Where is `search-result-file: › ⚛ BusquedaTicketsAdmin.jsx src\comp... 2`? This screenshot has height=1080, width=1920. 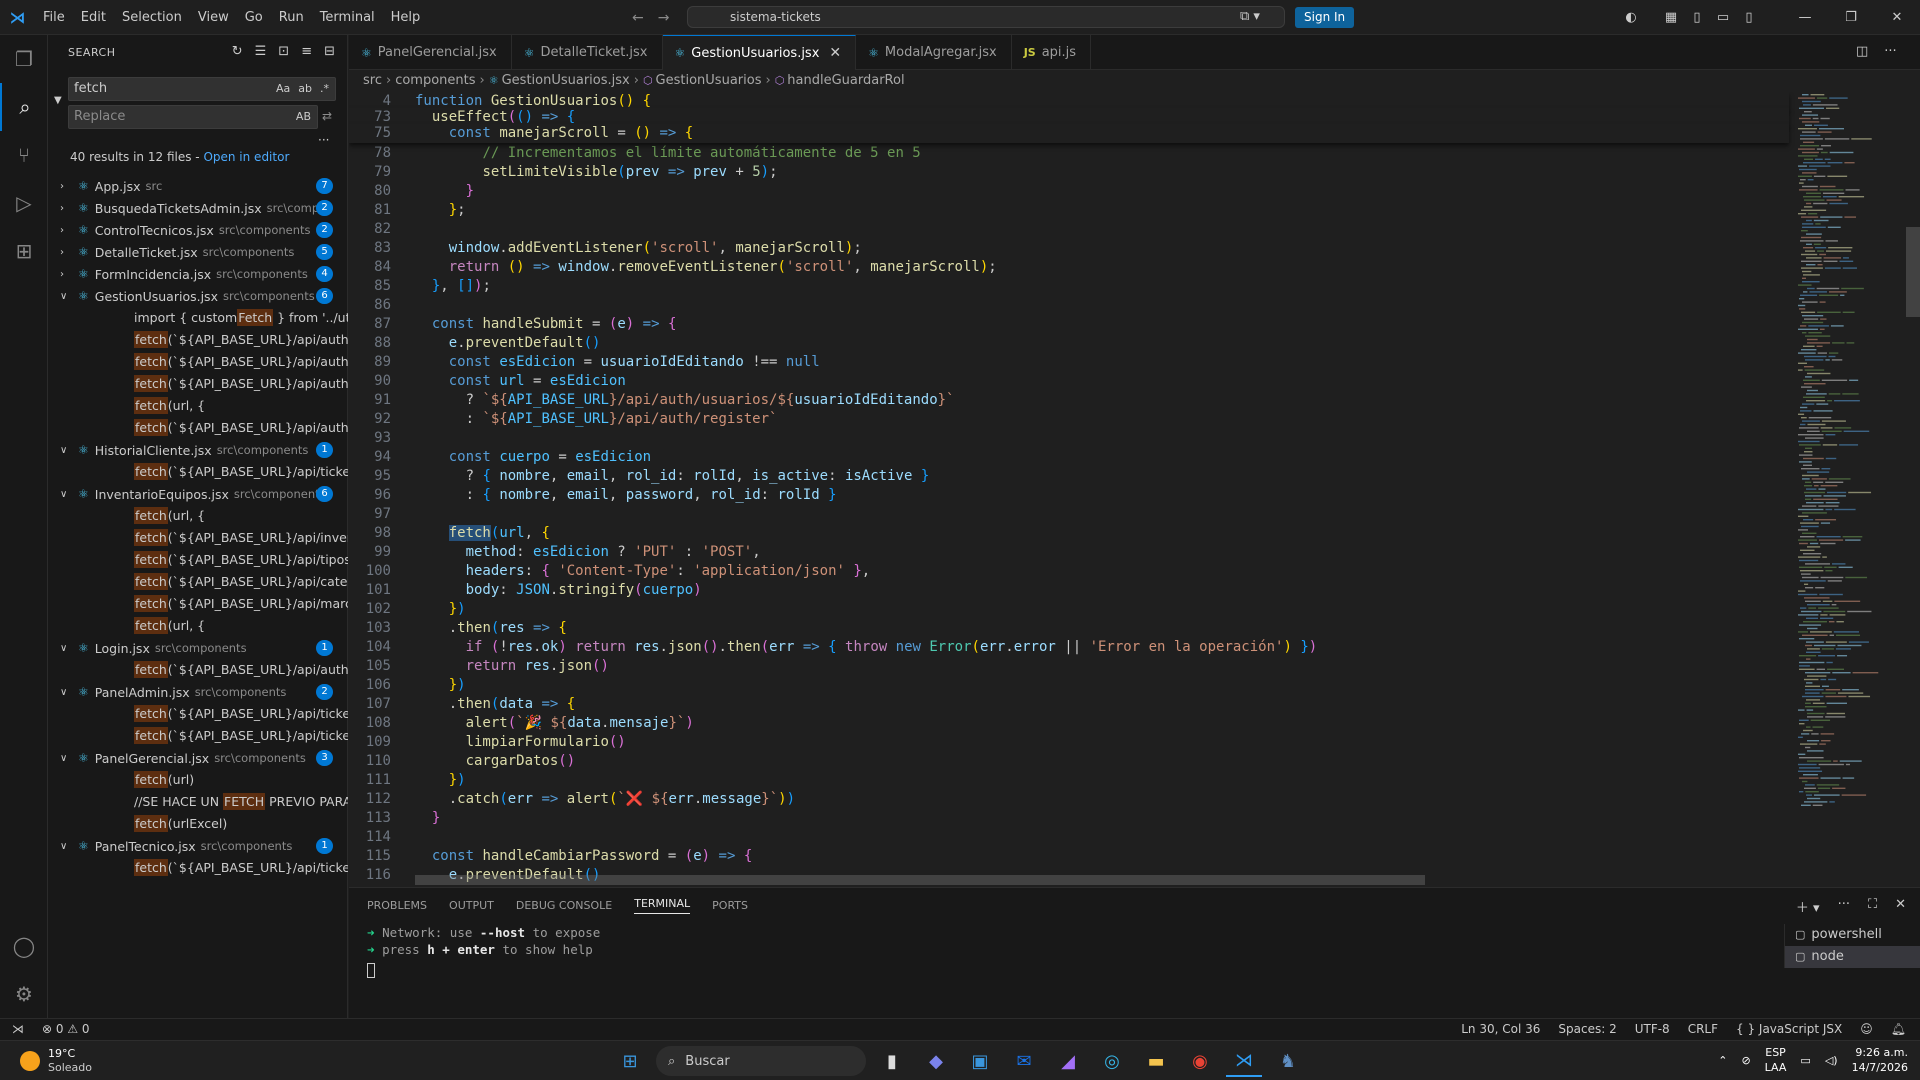 search-result-file: › ⚛ BusquedaTicketsAdmin.jsx src\comp... 2 is located at coordinates (198, 208).